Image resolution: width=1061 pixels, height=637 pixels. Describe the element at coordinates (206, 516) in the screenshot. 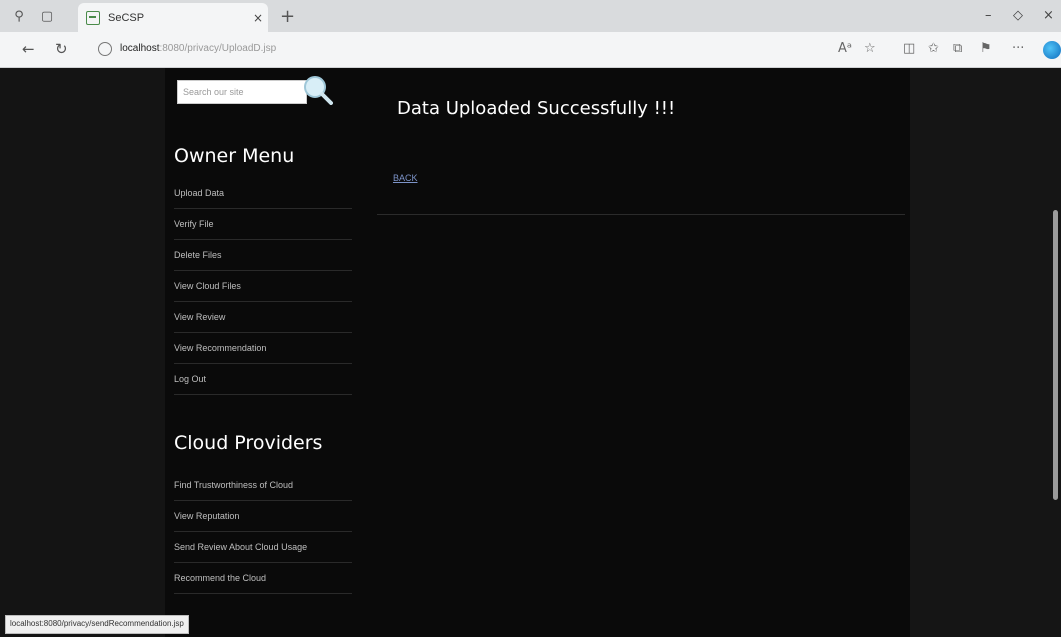

I see `menu-item-label: View Reputation` at that location.